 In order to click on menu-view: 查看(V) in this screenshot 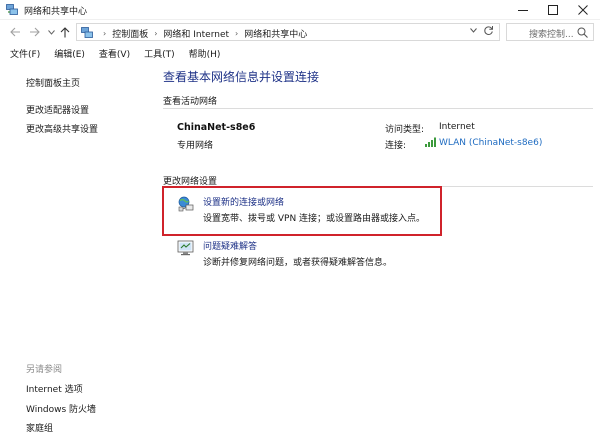, I will do `click(114, 55)`.